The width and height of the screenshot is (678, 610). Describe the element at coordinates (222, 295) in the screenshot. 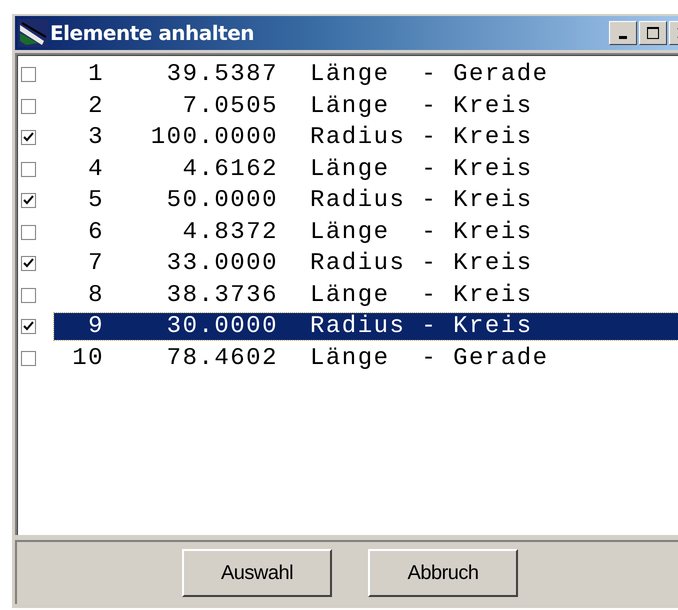

I see `element-value: 38.3736` at that location.